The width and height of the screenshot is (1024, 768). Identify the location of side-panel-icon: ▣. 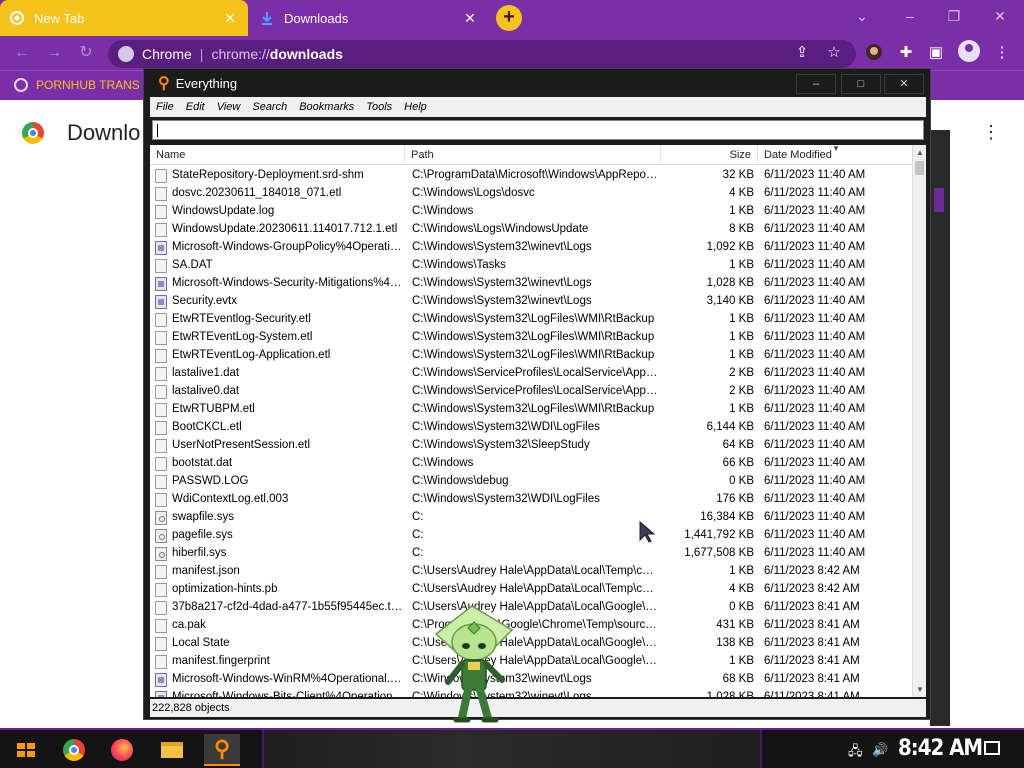
(936, 53).